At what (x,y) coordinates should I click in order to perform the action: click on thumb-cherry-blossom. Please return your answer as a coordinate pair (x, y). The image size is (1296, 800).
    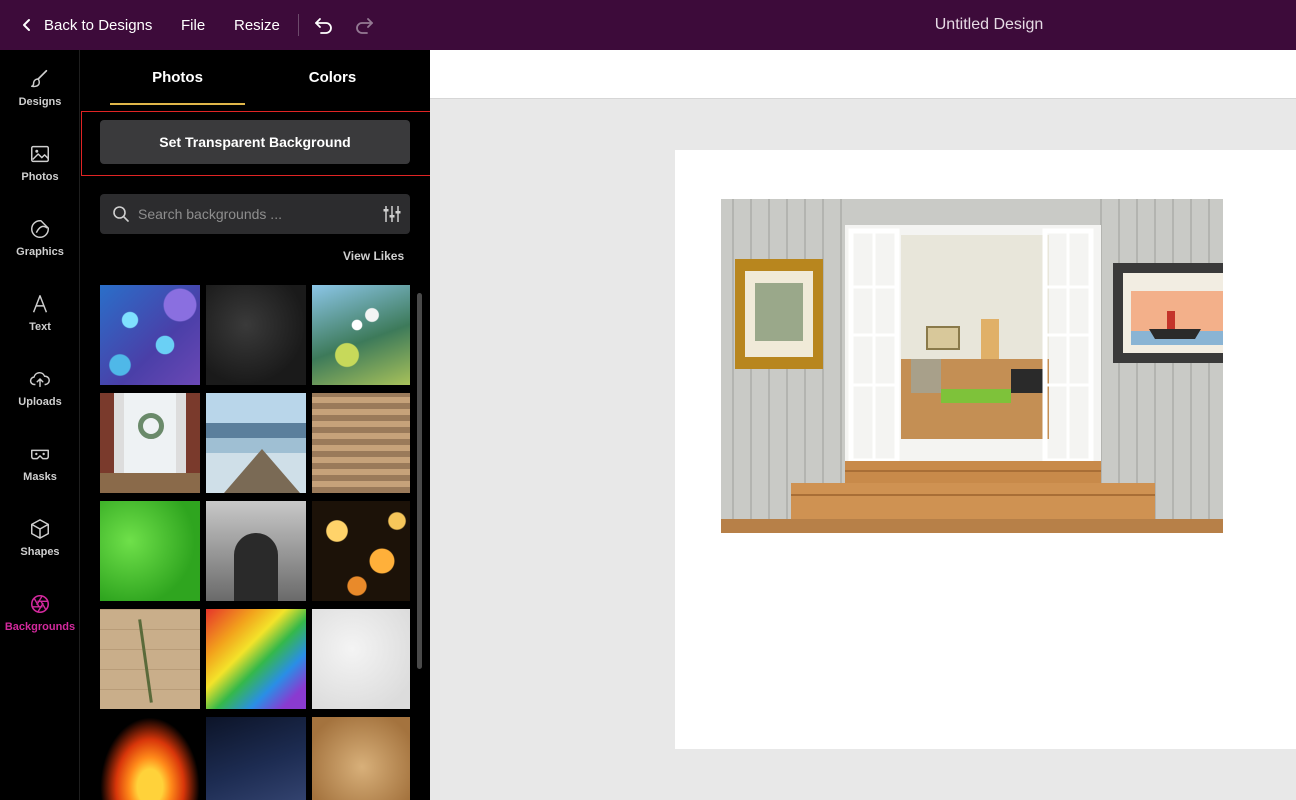
    Looking at the image, I should click on (361, 335).